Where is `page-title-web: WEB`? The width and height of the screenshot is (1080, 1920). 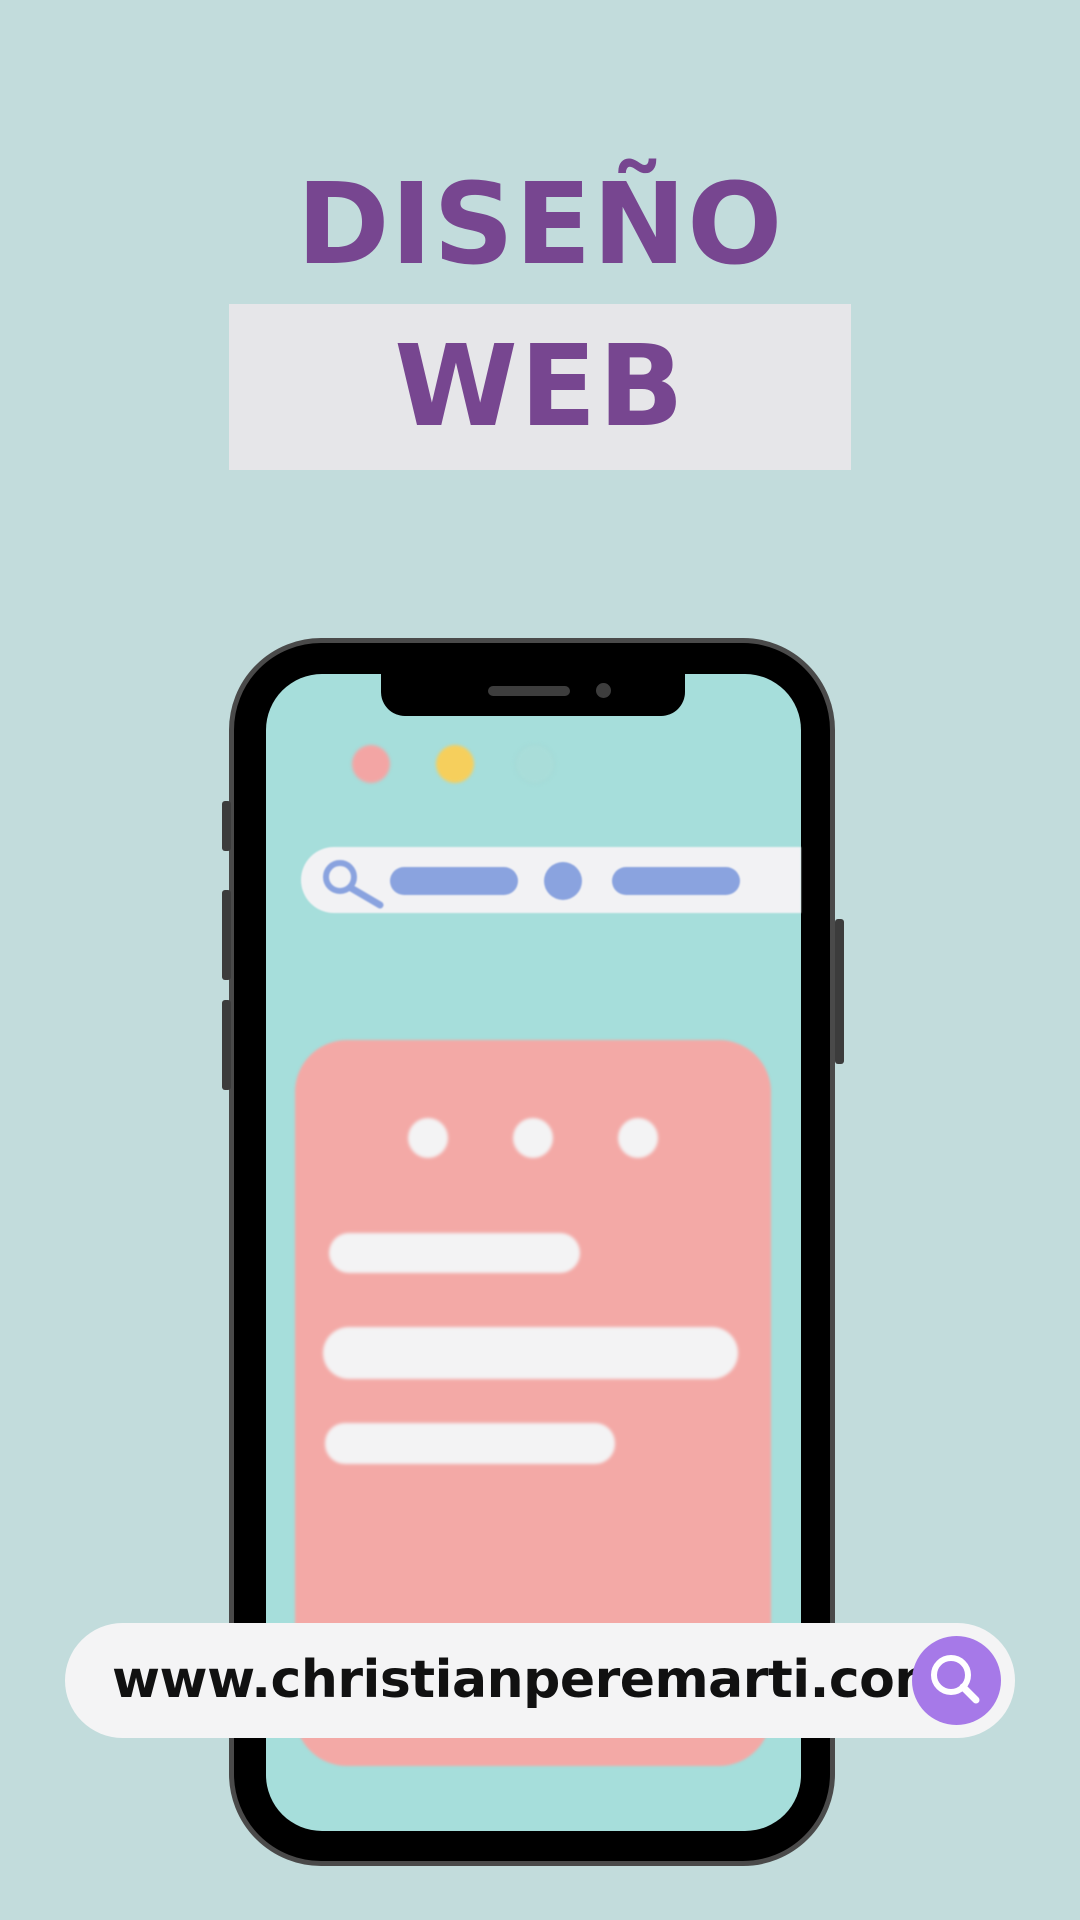
page-title-web: WEB is located at coordinates (540, 387).